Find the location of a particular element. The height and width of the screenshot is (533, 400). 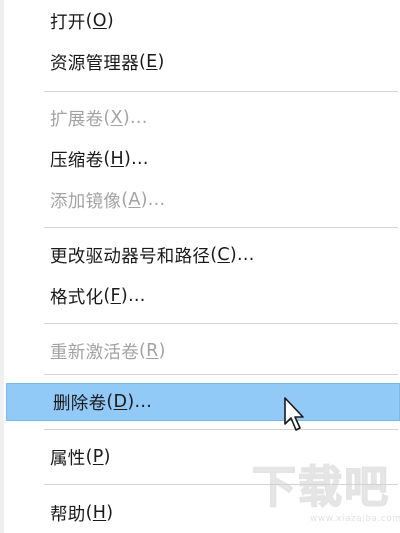

menu-item-label: 压缩卷 is located at coordinates (77, 160).